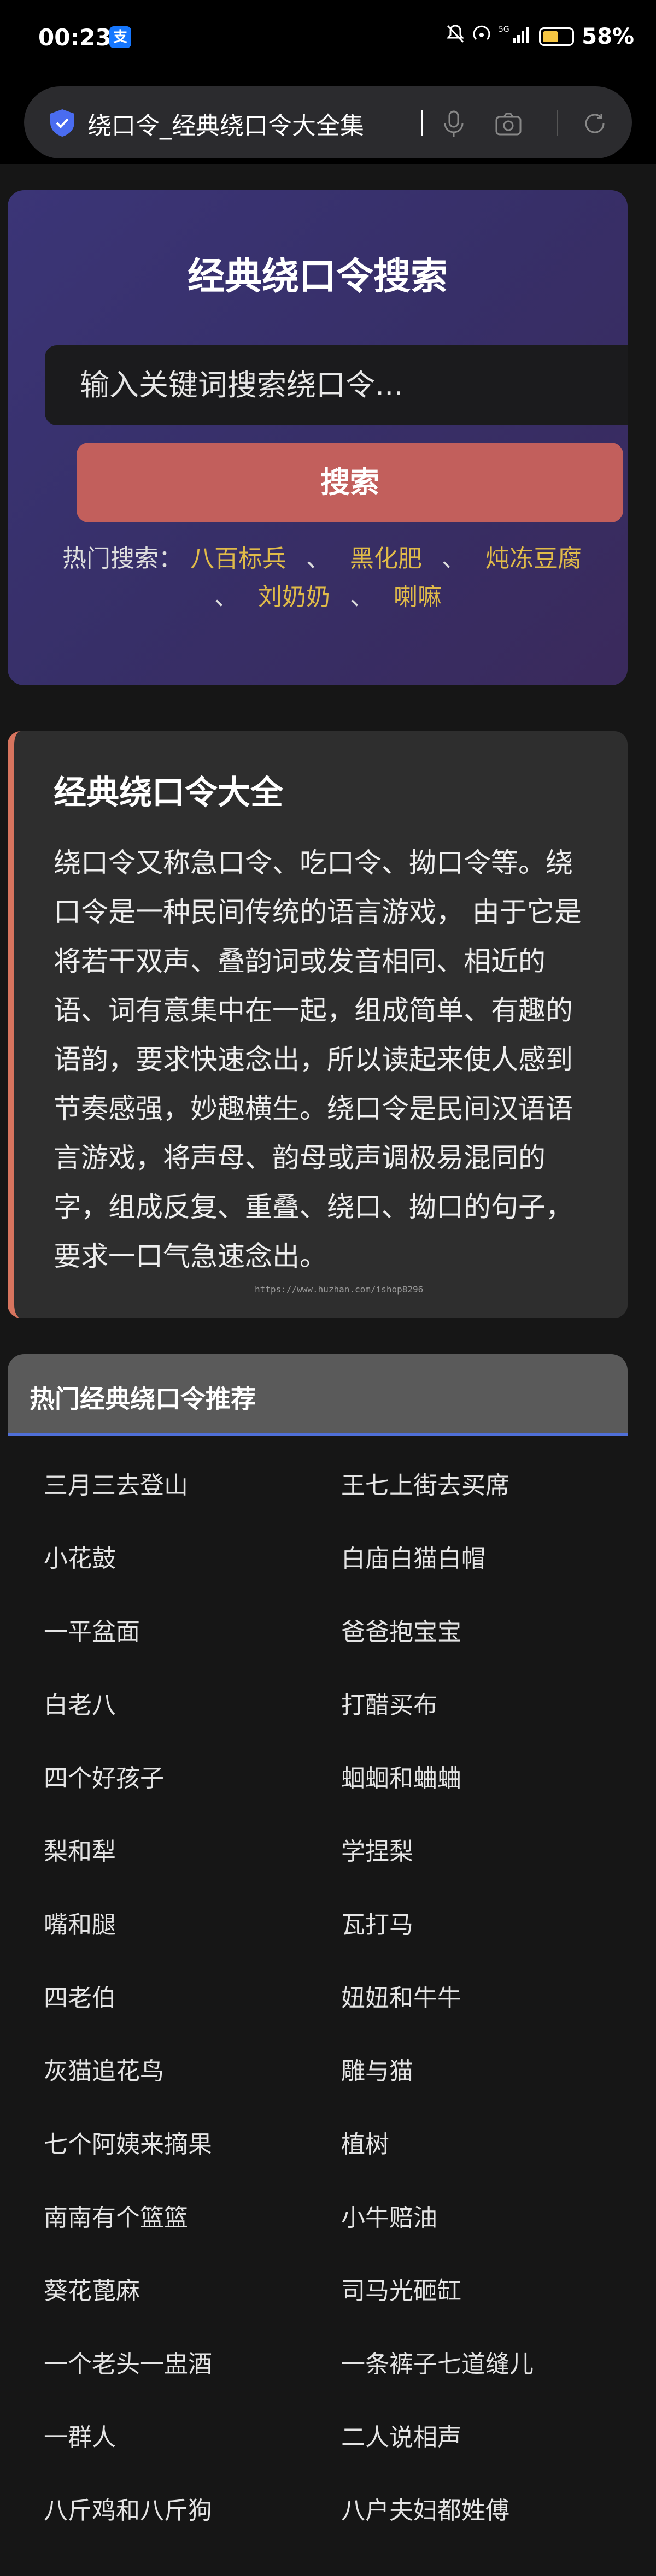 The height and width of the screenshot is (2576, 656). Describe the element at coordinates (317, 276) in the screenshot. I see `search-title: 经典绕口令搜索` at that location.